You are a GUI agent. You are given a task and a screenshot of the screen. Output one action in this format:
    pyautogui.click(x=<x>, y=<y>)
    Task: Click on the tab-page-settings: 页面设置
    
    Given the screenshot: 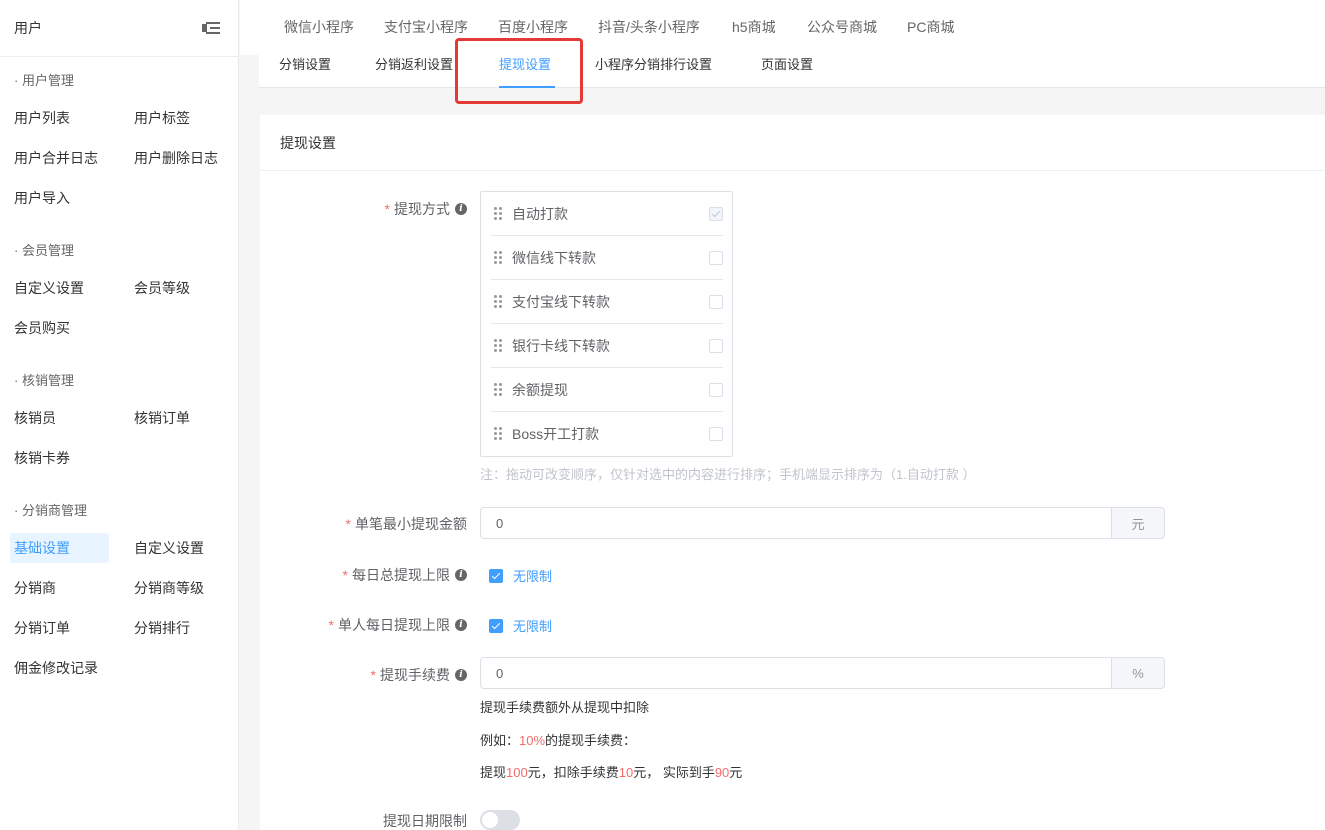 What is the action you would take?
    pyautogui.click(x=787, y=63)
    